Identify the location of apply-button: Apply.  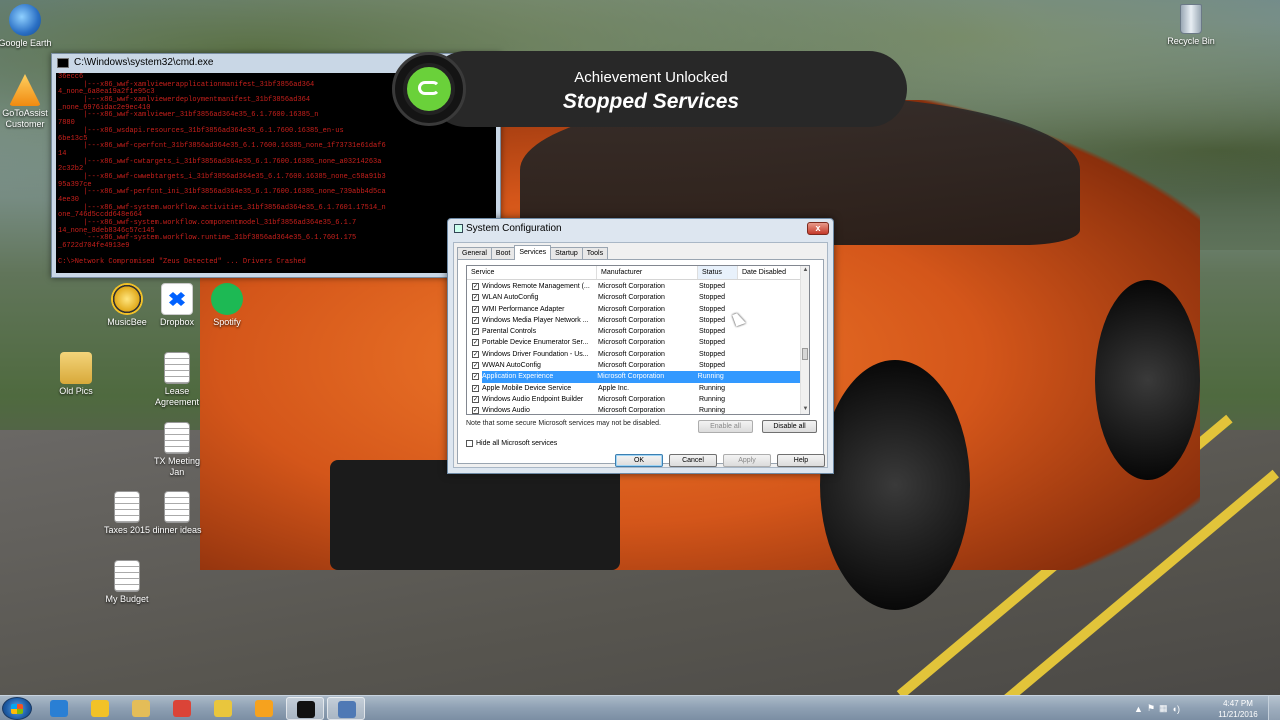
(747, 460).